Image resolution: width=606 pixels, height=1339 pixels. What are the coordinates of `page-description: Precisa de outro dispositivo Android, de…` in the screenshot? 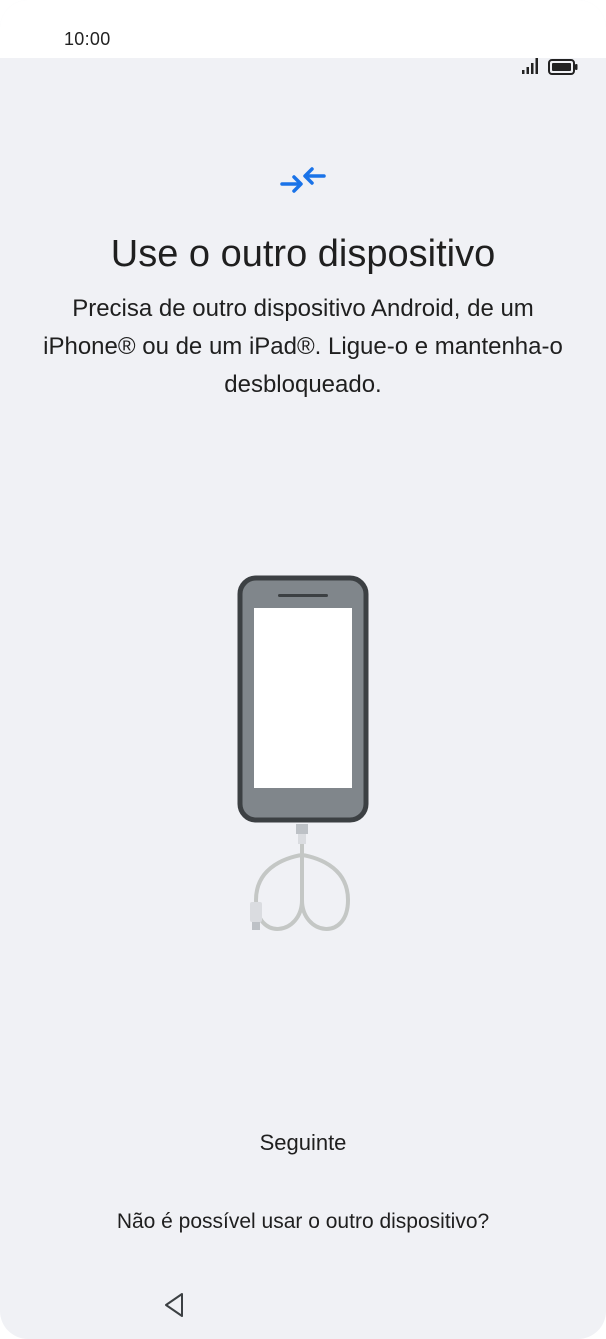 It's located at (303, 346).